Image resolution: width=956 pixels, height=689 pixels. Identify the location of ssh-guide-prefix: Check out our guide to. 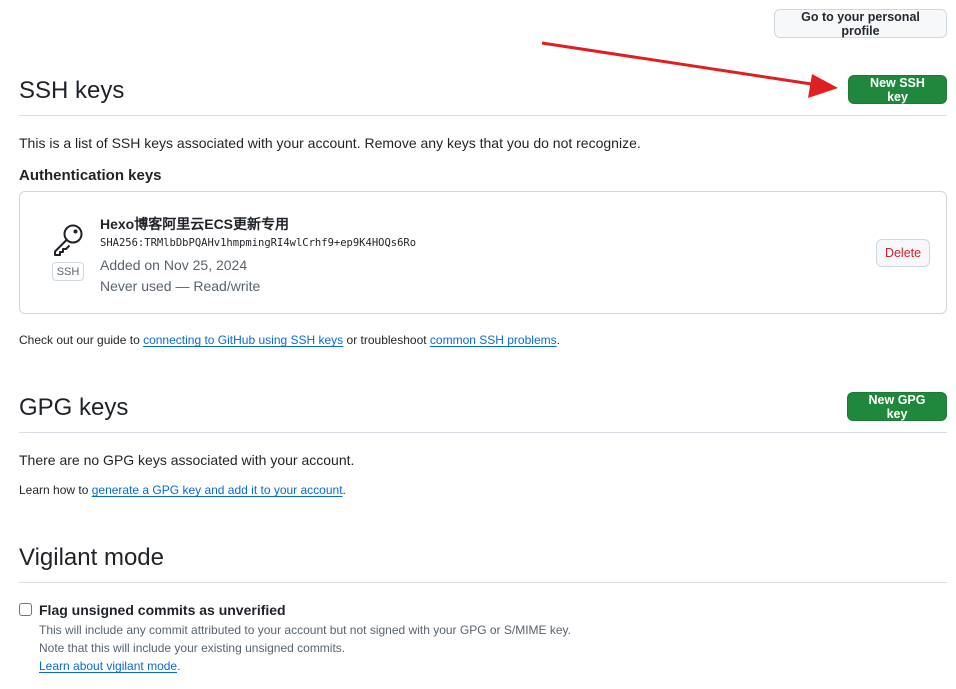
(81, 340).